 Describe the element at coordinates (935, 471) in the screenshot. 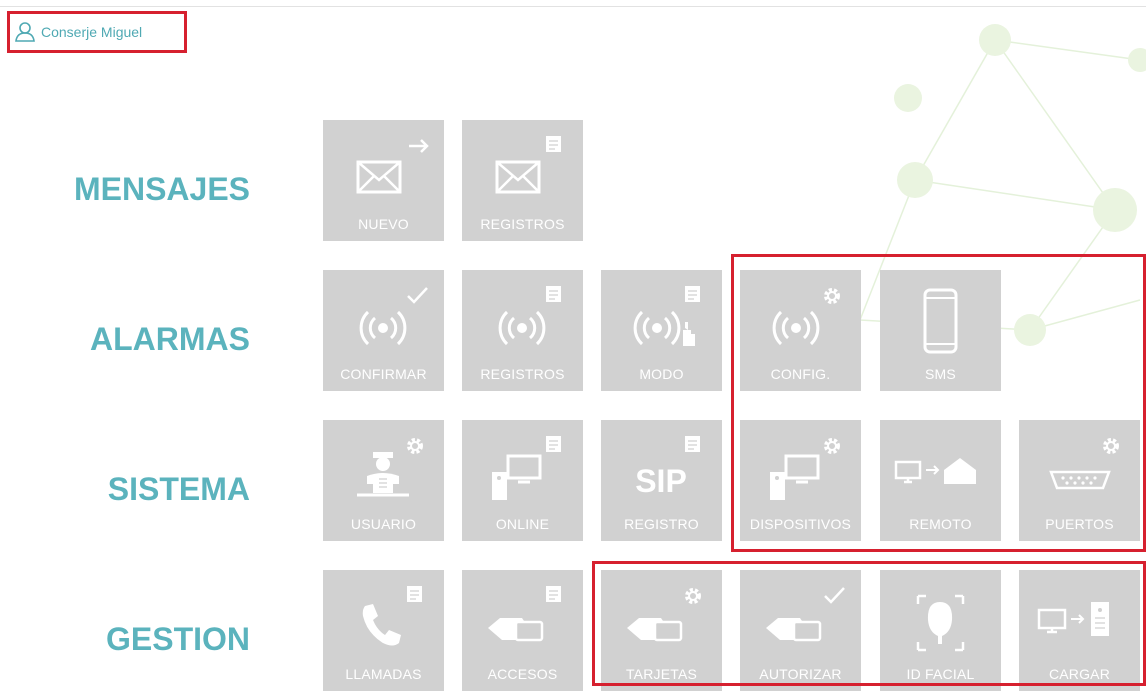

I see `monitor-home-icon` at that location.